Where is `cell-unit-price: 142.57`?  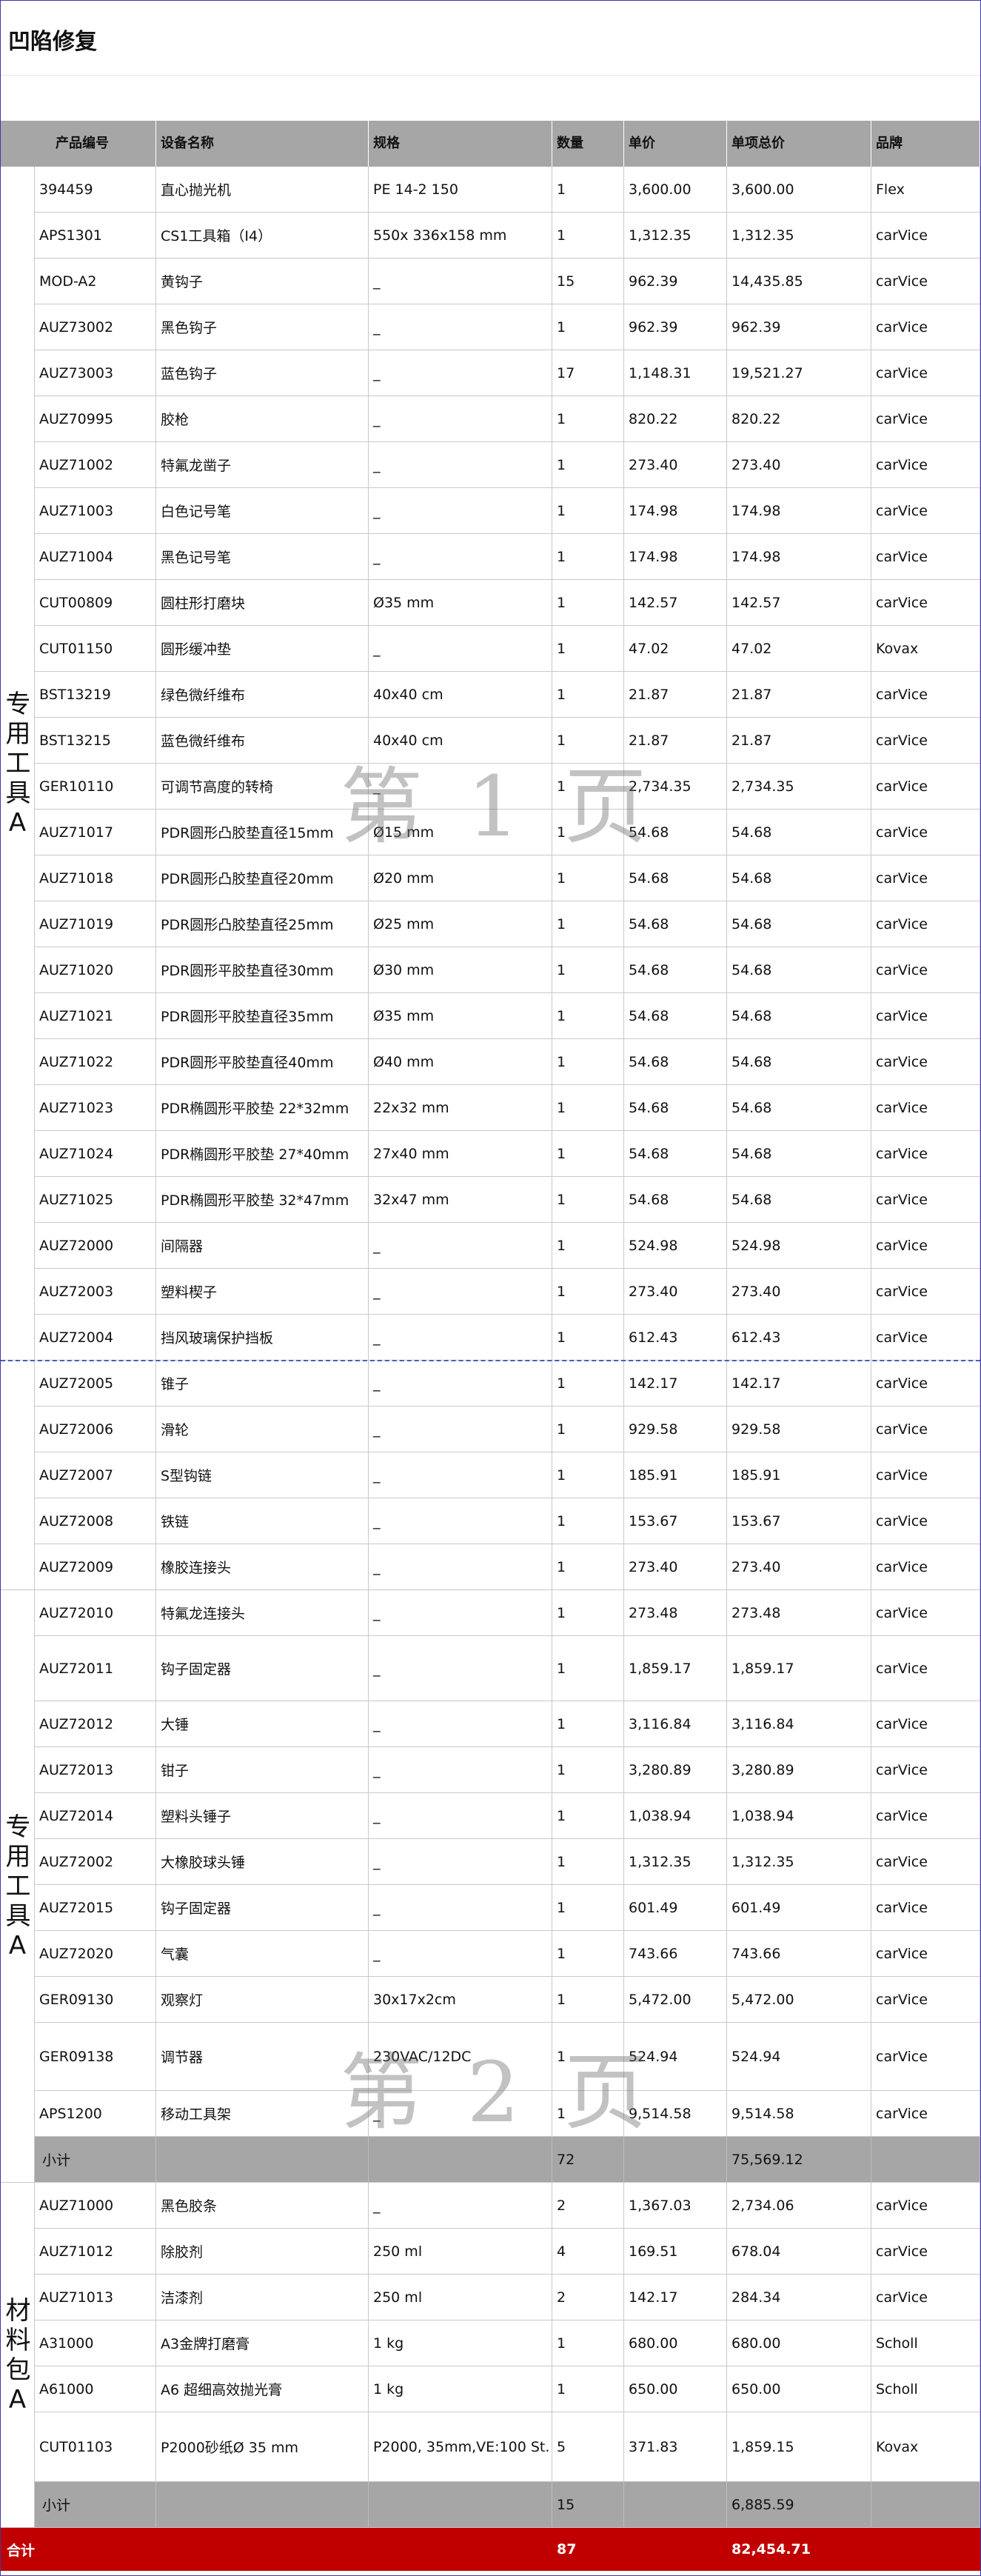 cell-unit-price: 142.57 is located at coordinates (676, 603).